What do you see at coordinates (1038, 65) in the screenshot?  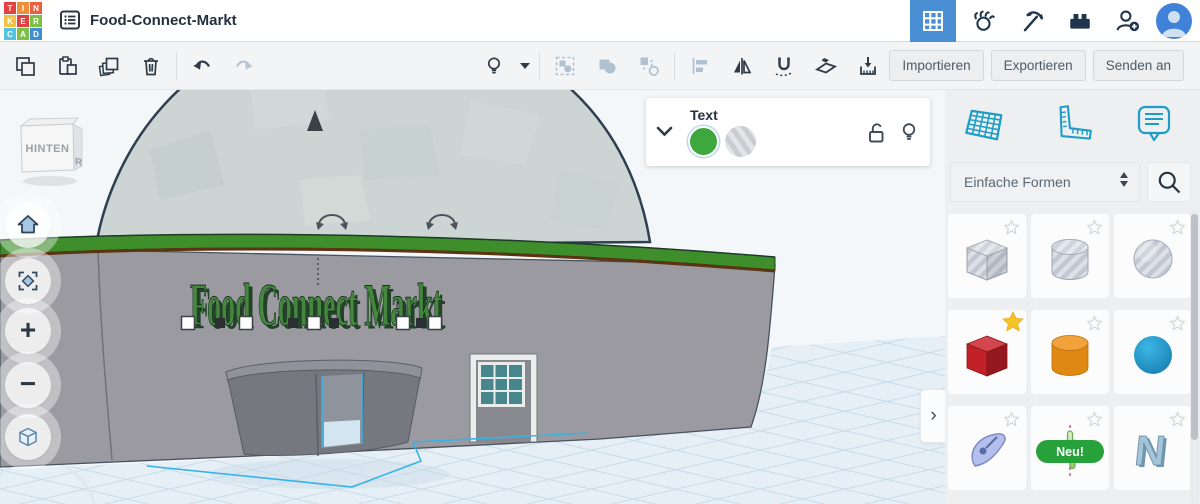 I see `export-button: Exportieren` at bounding box center [1038, 65].